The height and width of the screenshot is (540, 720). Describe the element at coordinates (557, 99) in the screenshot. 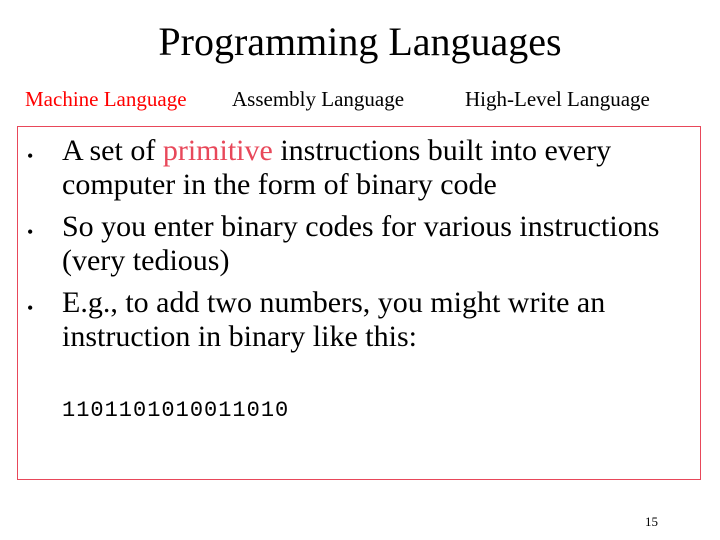

I see `tab-high-level-language: High-Level Language` at that location.